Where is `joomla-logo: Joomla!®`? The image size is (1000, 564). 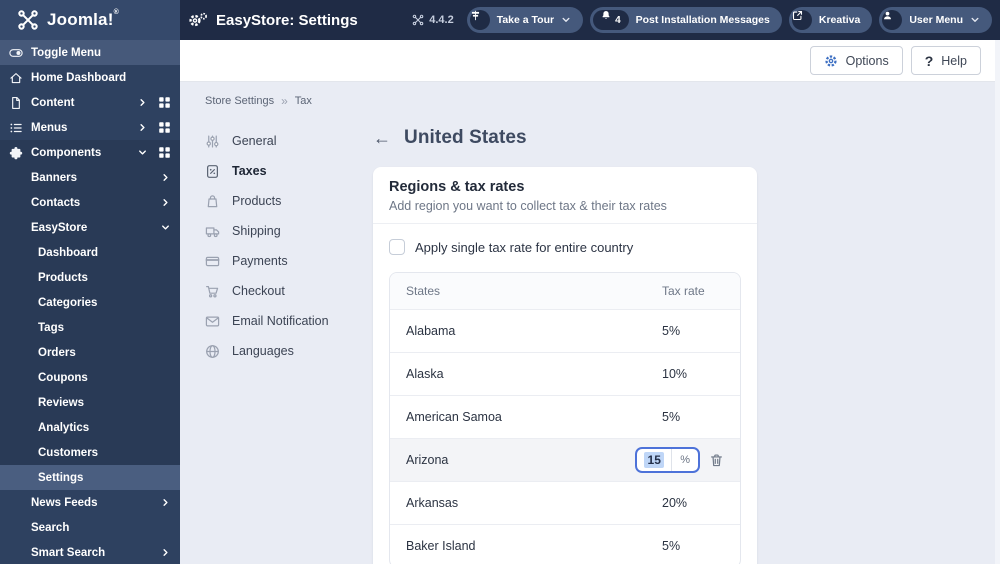 joomla-logo: Joomla!® is located at coordinates (90, 20).